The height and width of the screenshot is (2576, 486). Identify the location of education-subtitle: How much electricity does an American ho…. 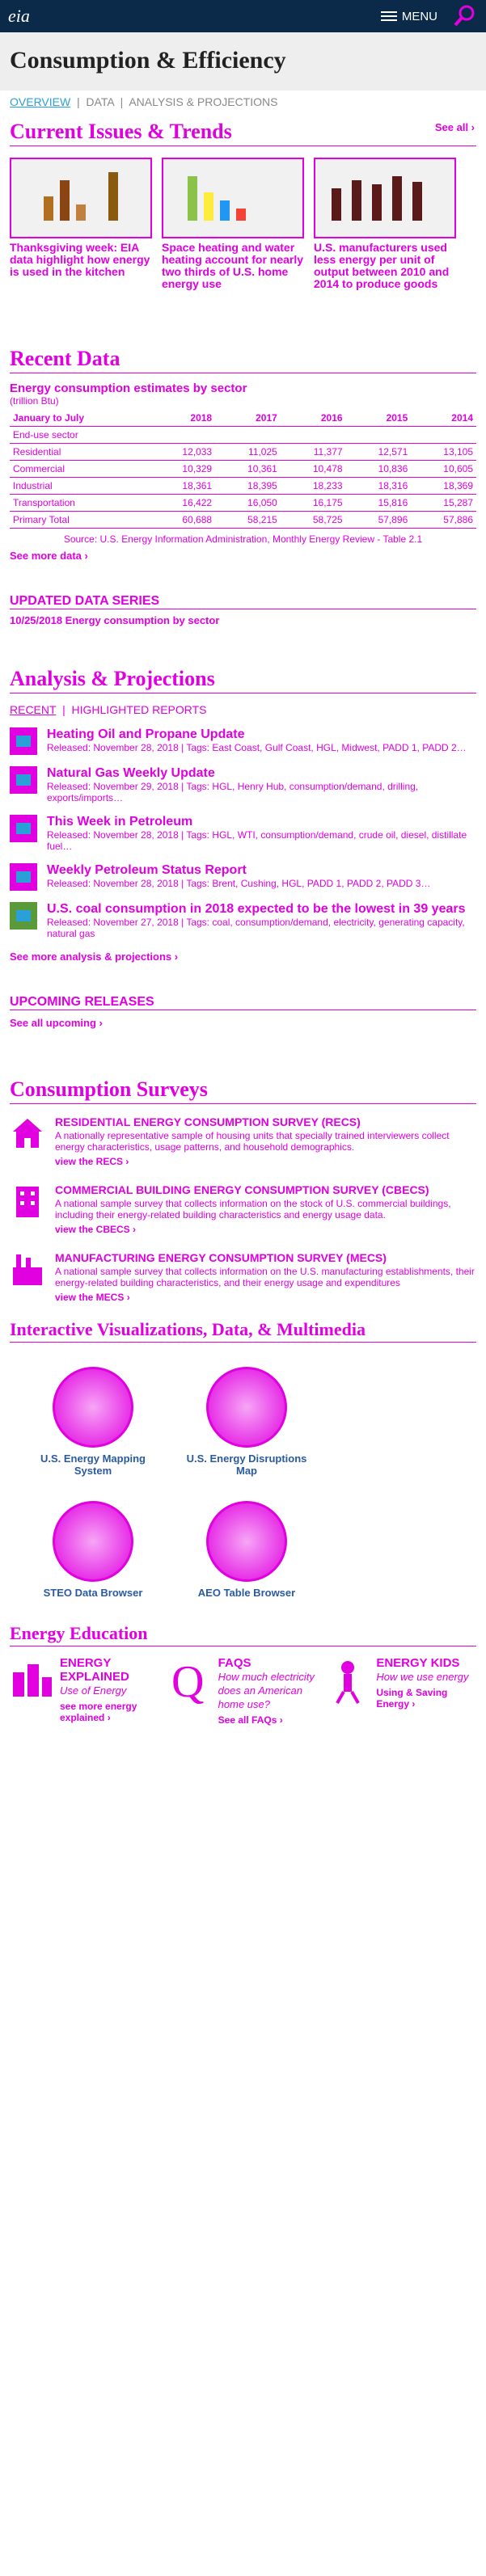
(268, 1690).